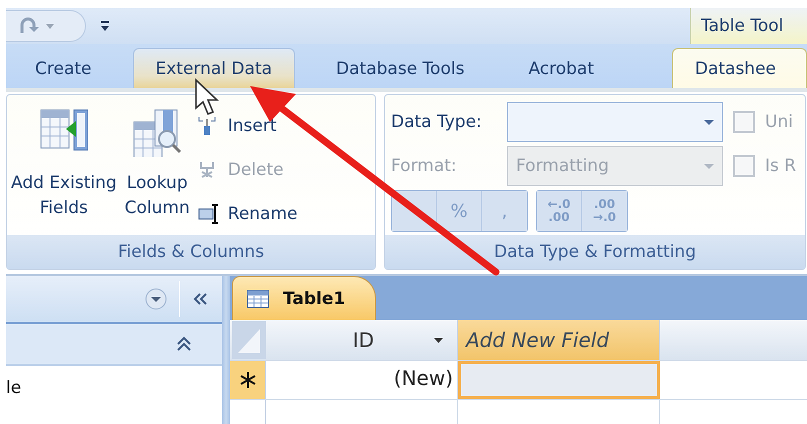  Describe the element at coordinates (248, 126) in the screenshot. I see `ribbon-button: Insert` at that location.